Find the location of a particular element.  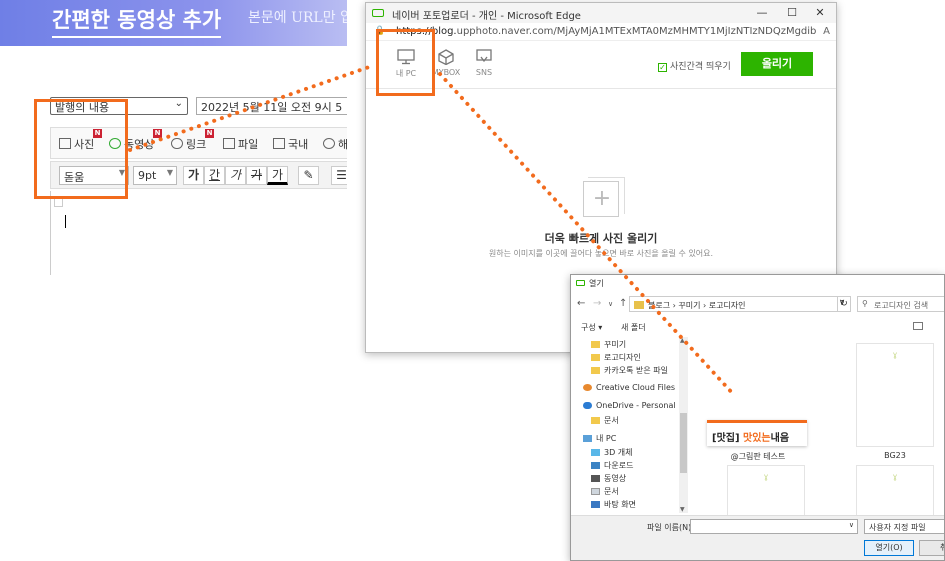

back-arrow-icon: ← is located at coordinates (581, 303).